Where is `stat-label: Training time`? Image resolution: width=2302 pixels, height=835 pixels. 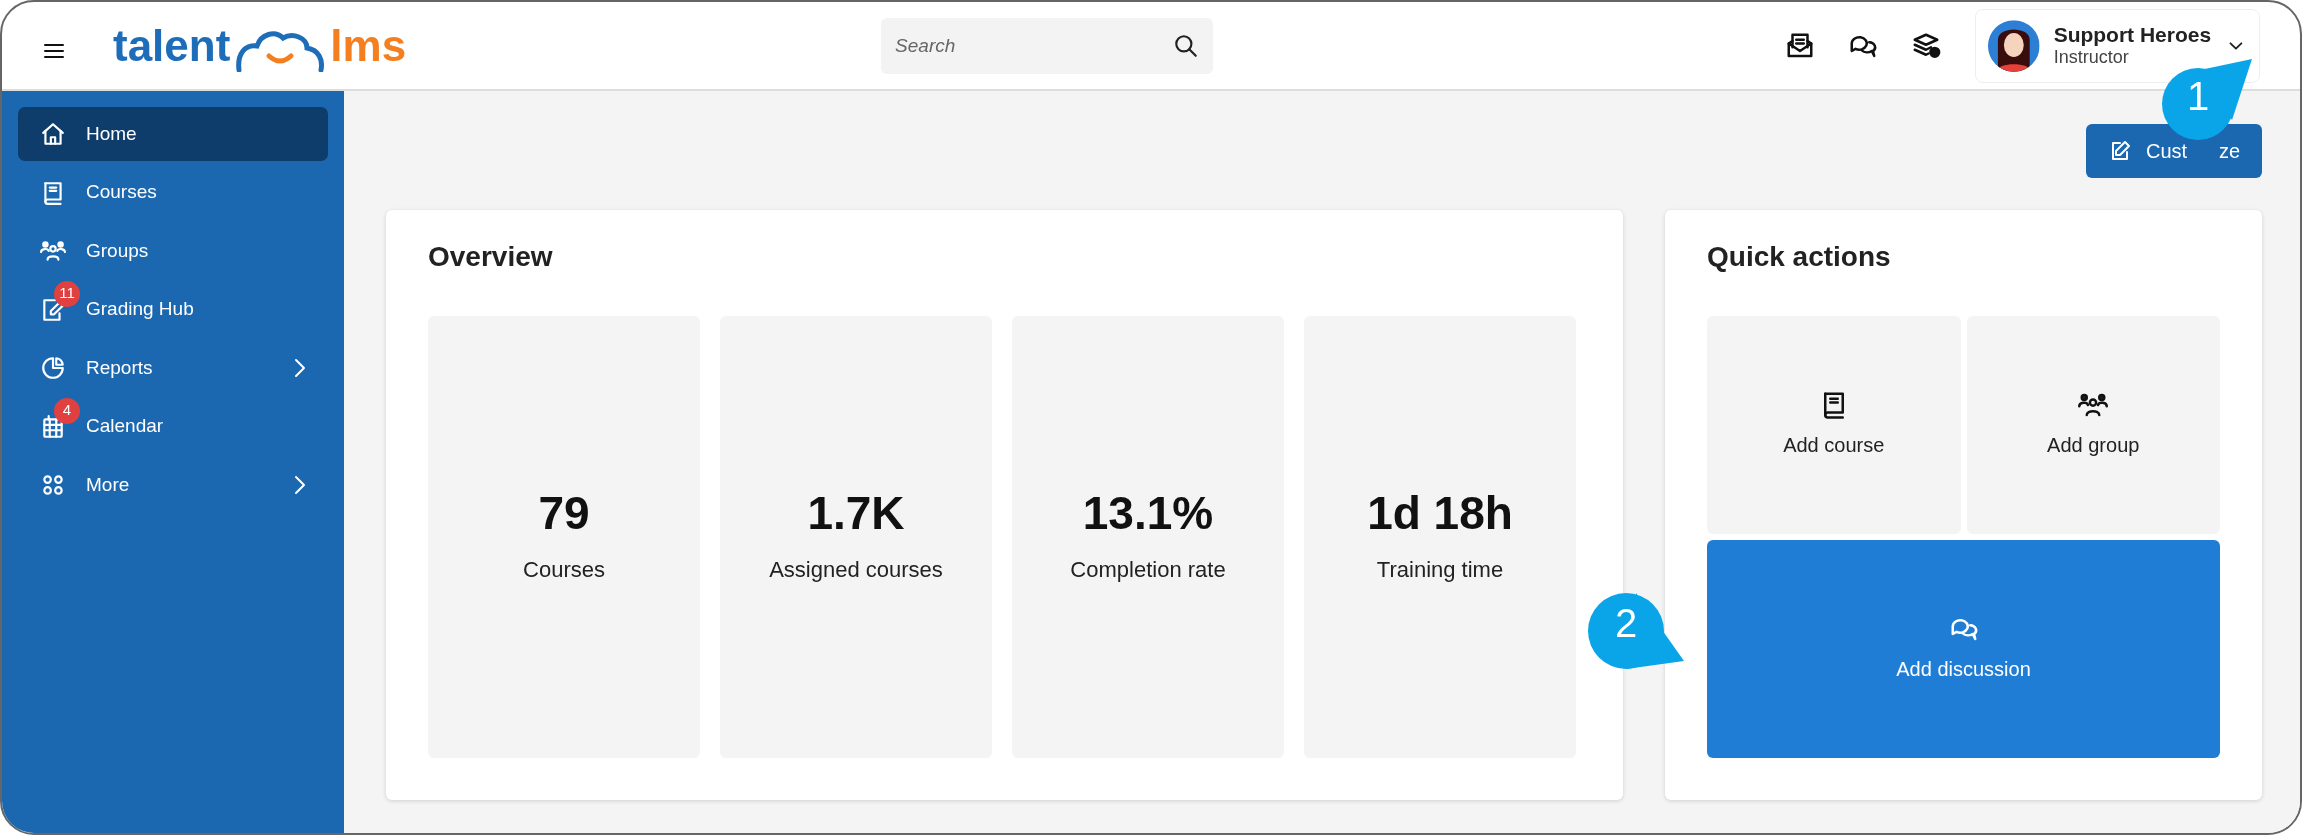 stat-label: Training time is located at coordinates (1440, 569).